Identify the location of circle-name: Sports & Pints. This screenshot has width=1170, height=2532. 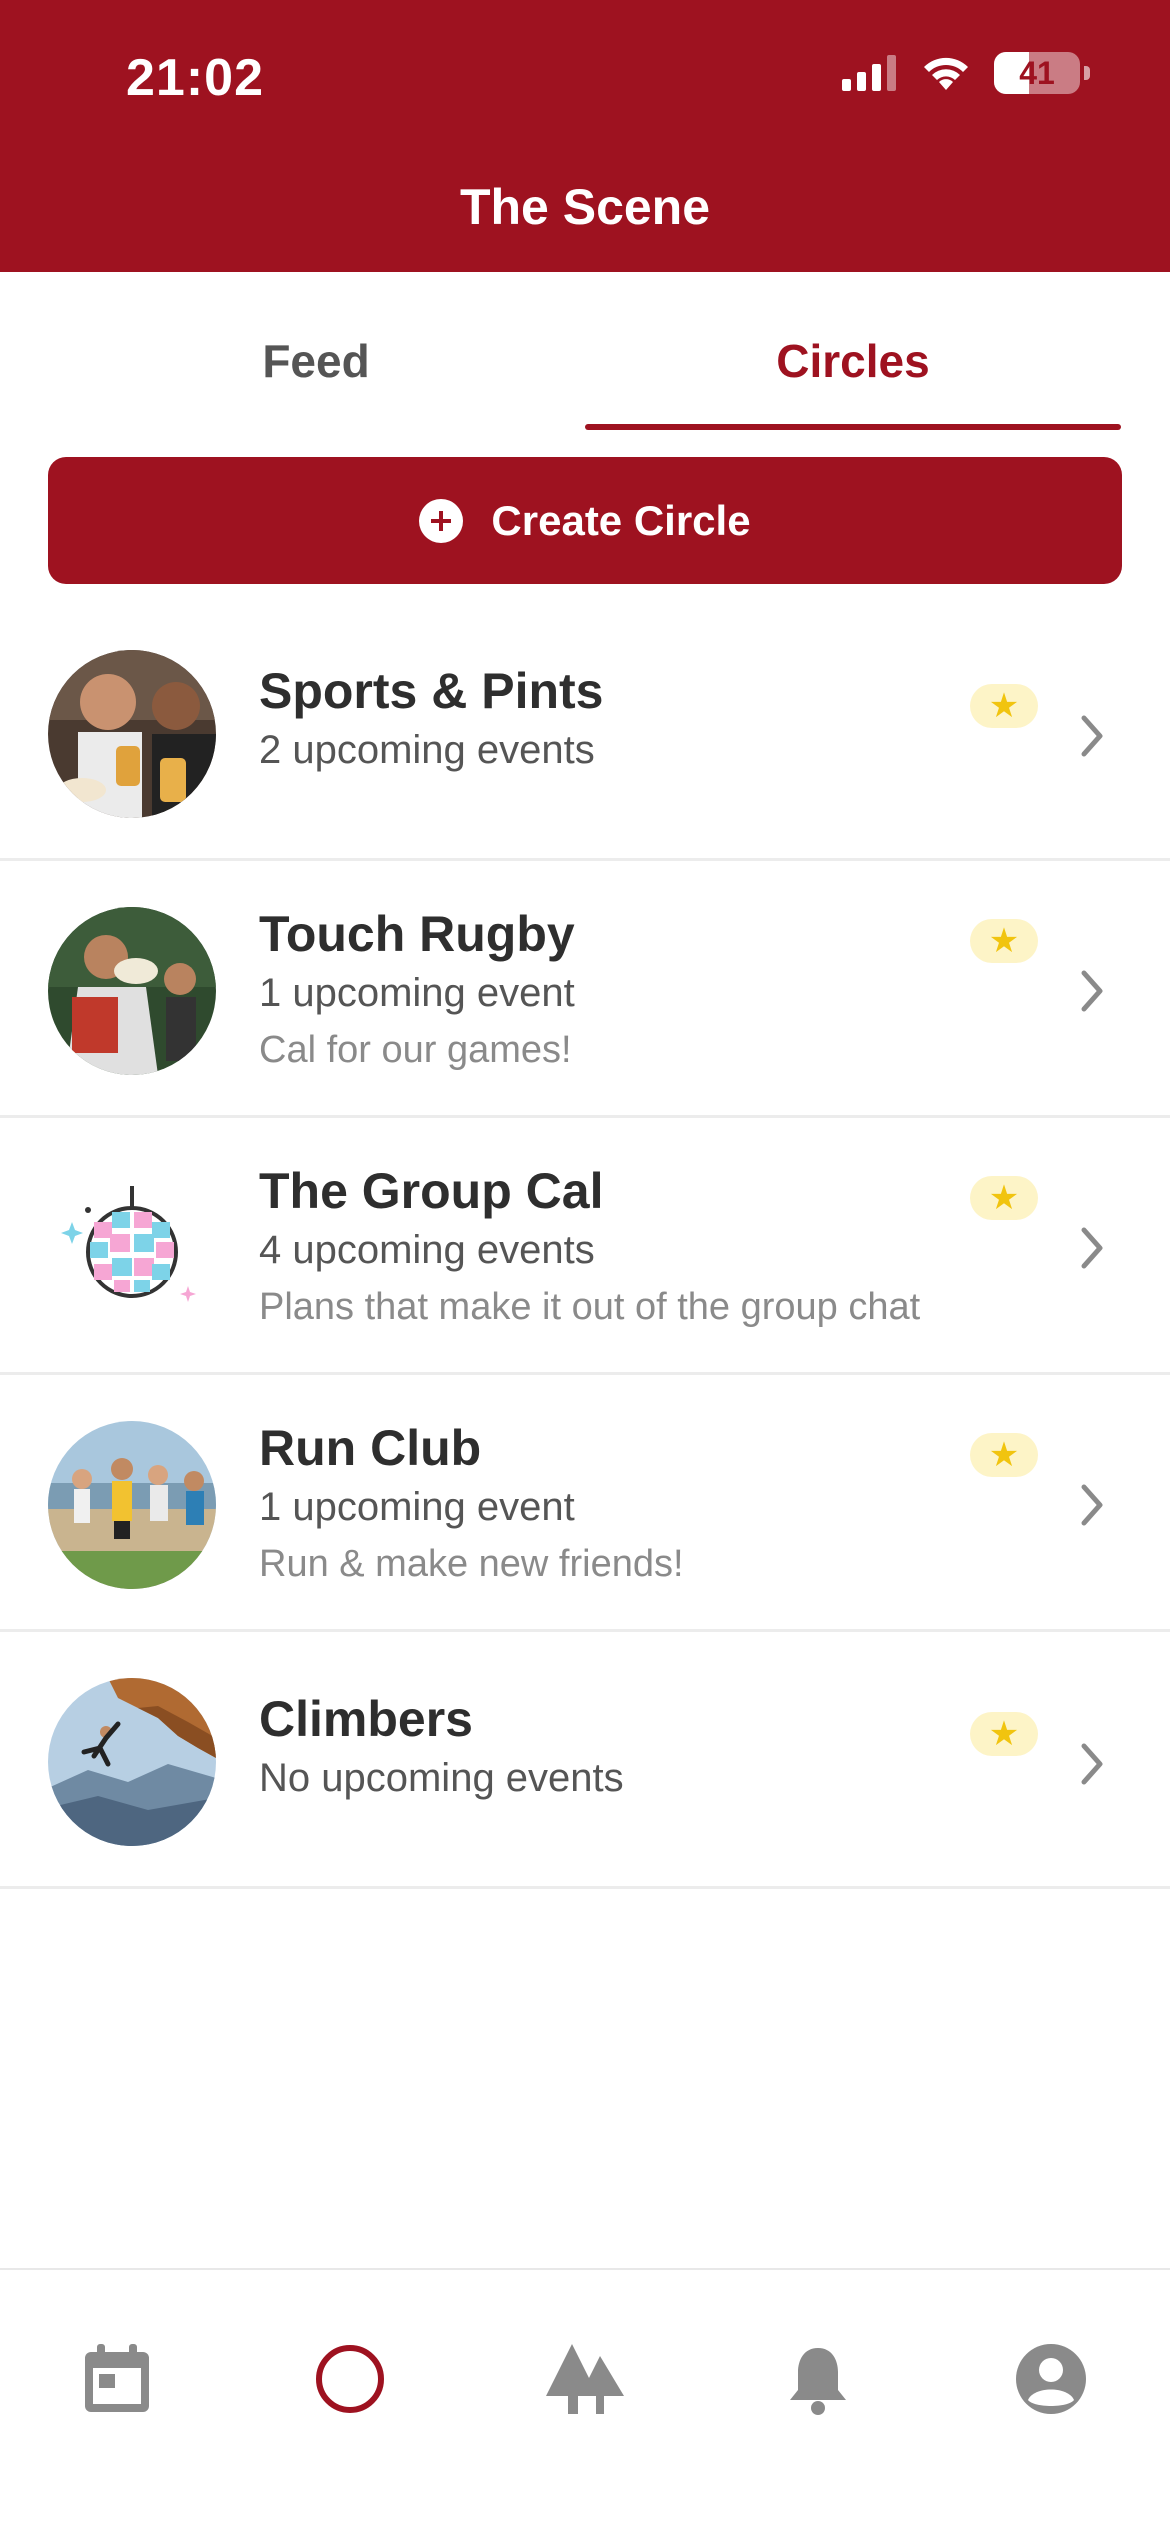
(431, 691).